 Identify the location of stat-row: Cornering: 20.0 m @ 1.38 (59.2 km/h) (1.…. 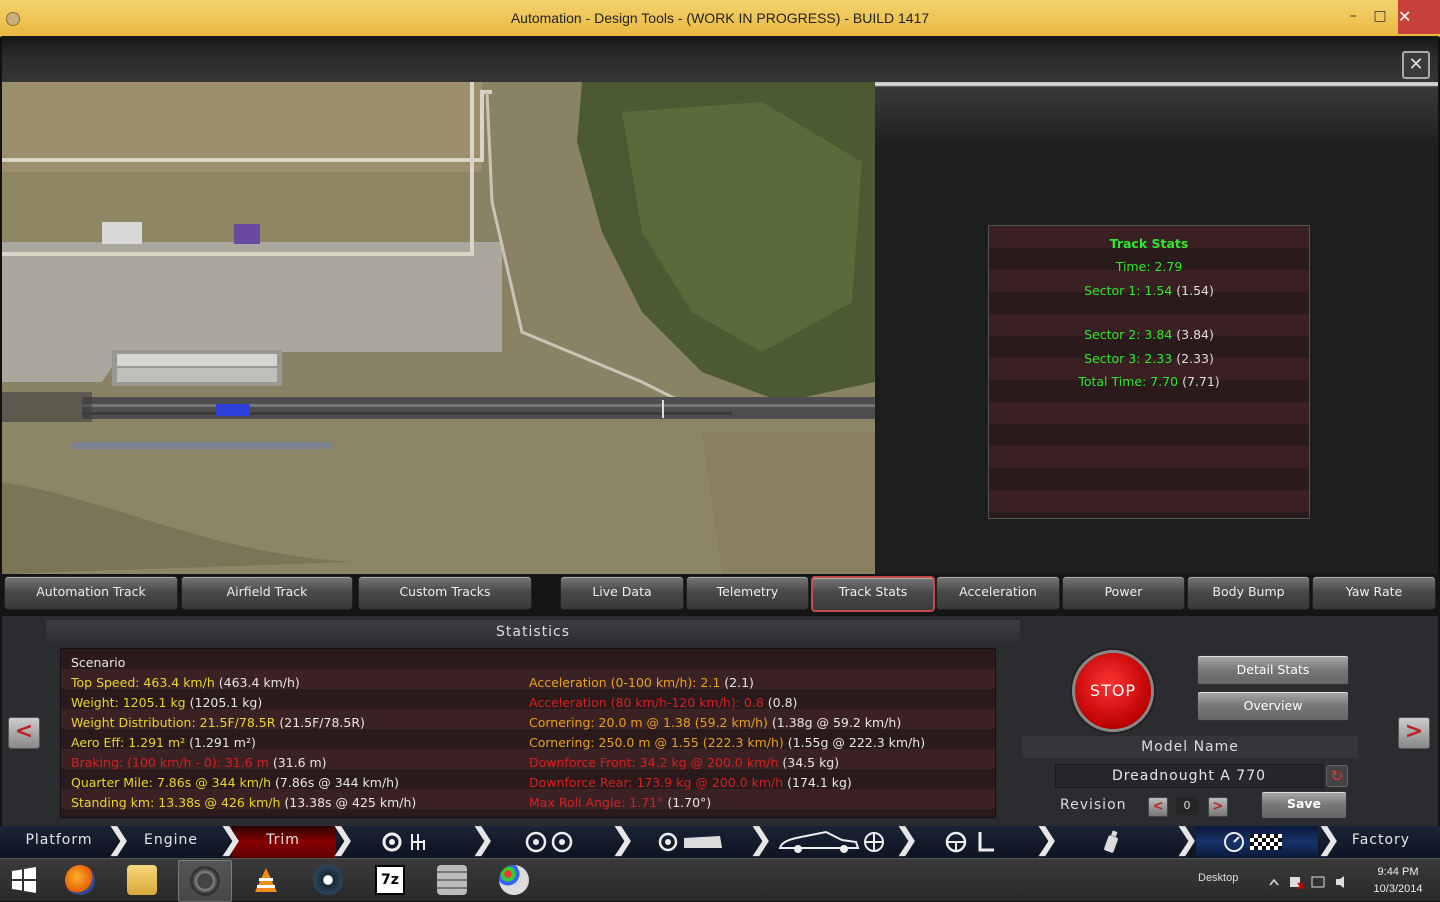
(715, 722).